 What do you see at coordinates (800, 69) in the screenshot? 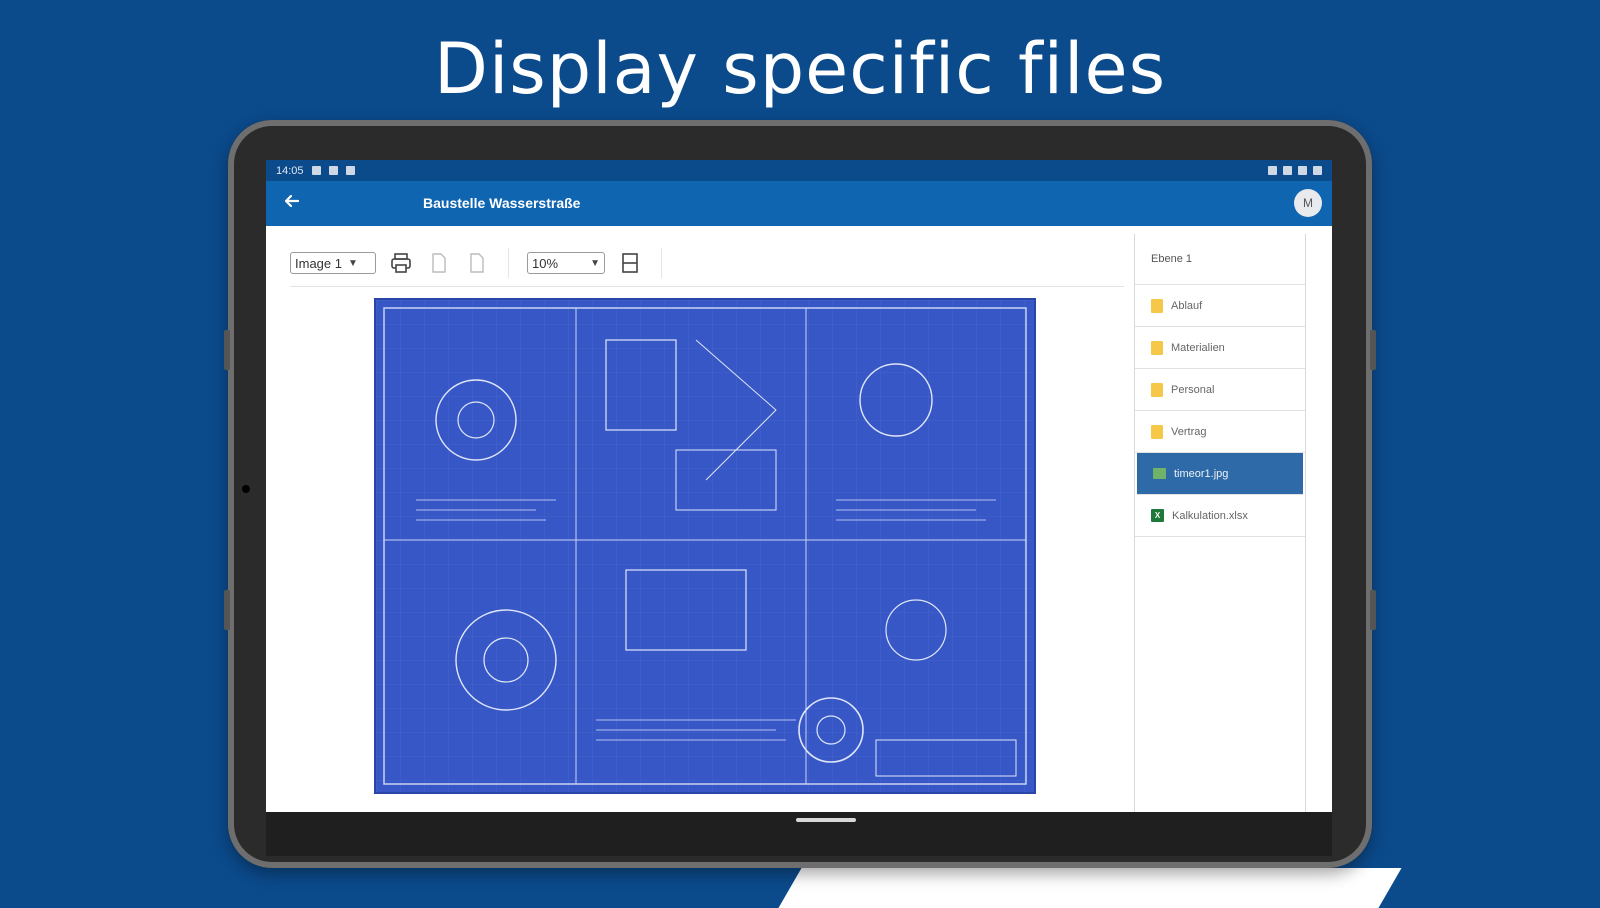
I see `headline: Display specific files` at bounding box center [800, 69].